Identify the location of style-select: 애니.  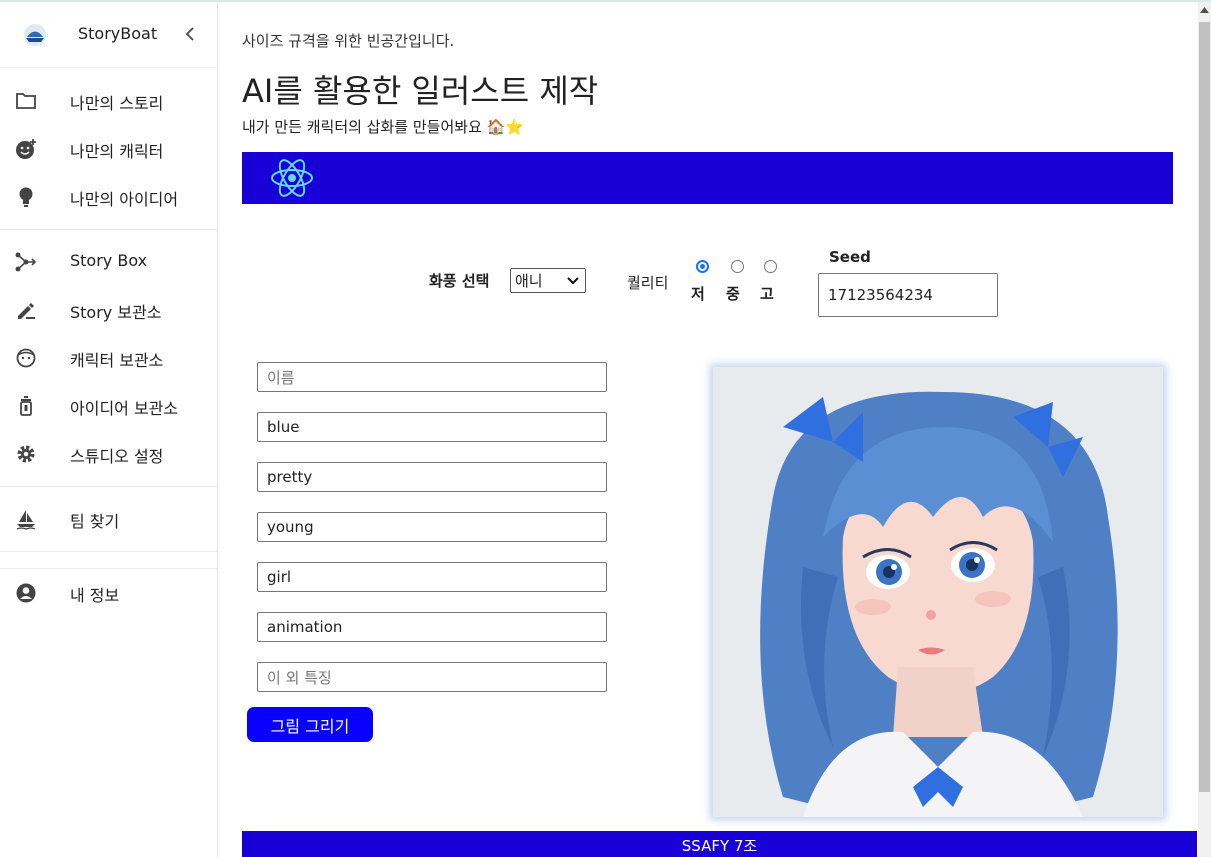
(548, 280).